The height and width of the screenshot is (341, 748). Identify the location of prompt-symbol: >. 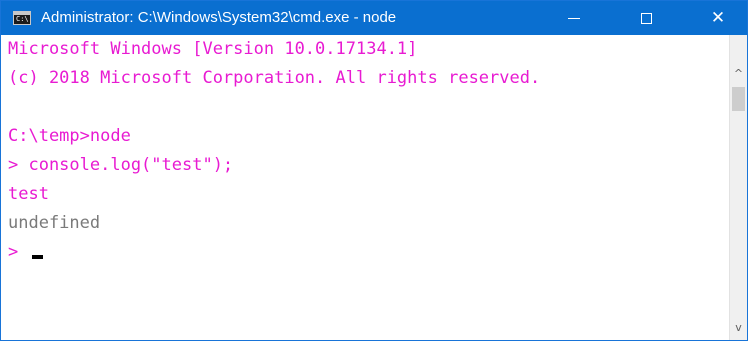
(13, 252).